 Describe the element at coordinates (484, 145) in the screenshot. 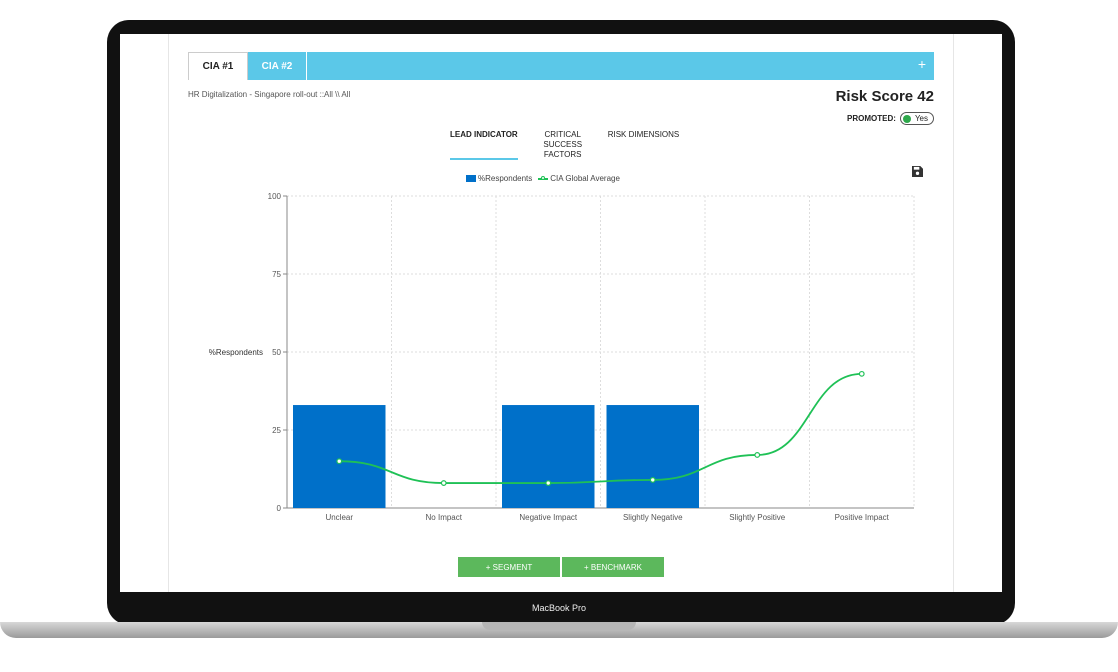

I see `tab-lead-indicator: LEAD INDICATOR` at that location.